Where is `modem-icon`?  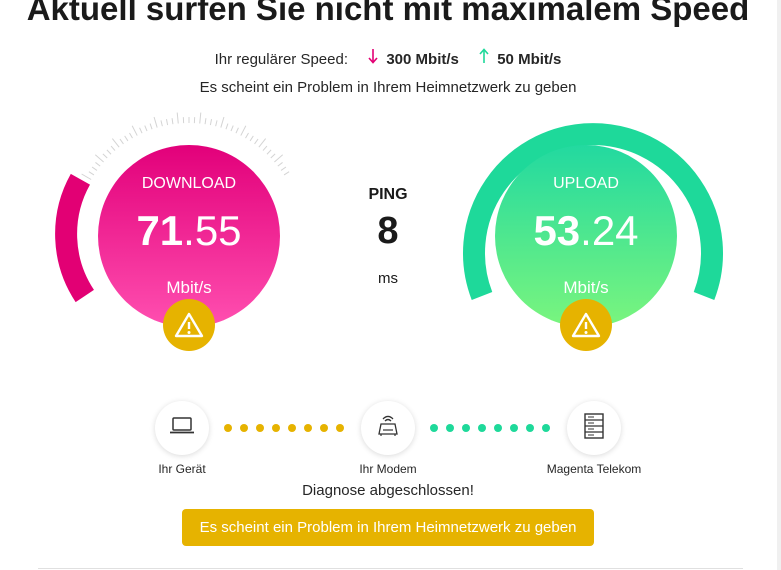
modem-icon is located at coordinates (388, 428).